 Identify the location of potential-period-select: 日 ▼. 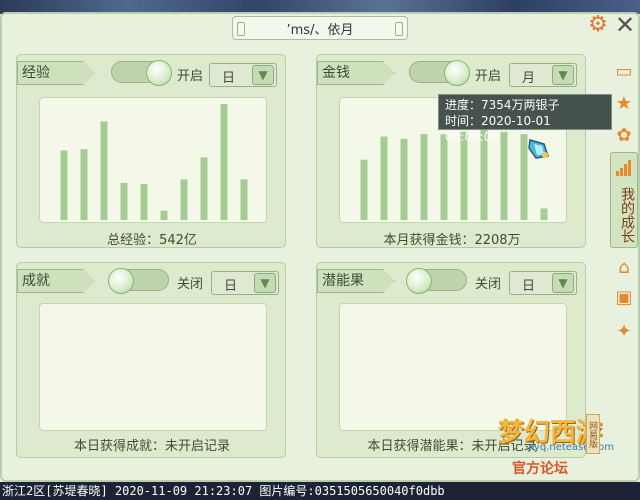
(543, 283).